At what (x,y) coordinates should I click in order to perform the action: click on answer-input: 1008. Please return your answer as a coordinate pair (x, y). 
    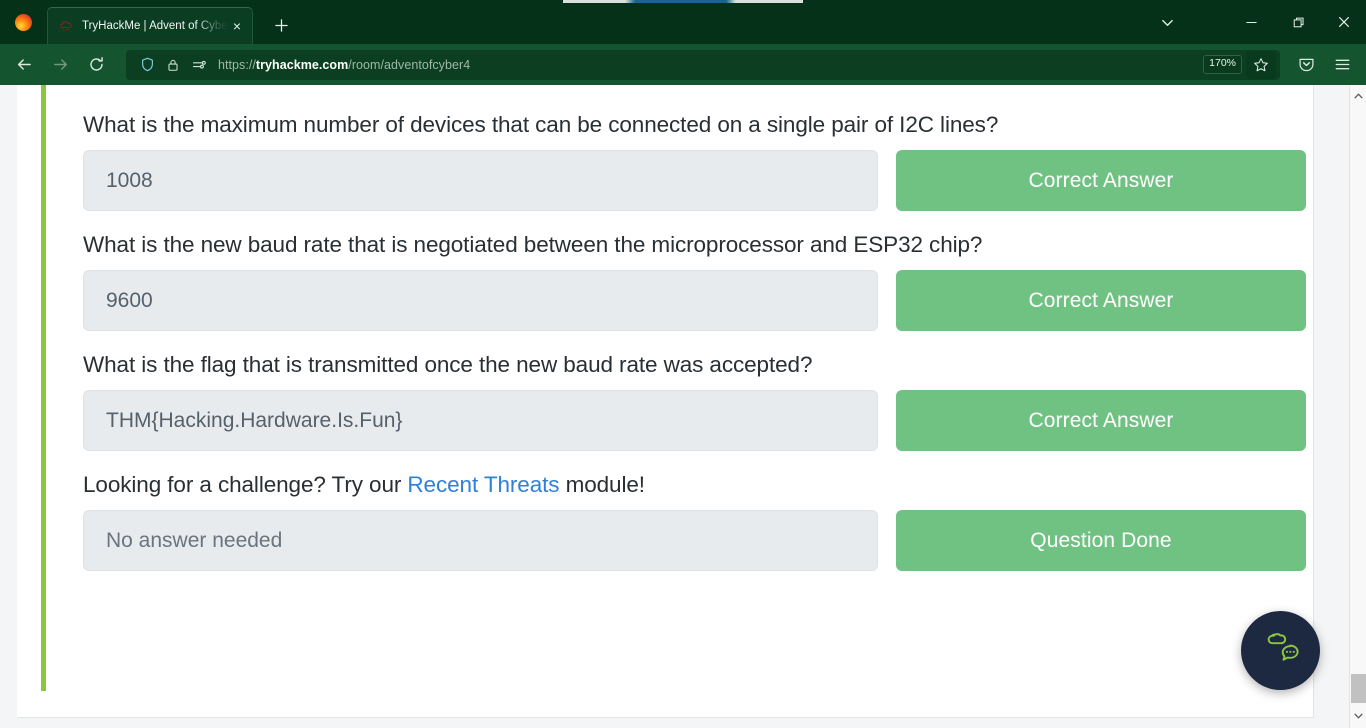
    Looking at the image, I should click on (480, 180).